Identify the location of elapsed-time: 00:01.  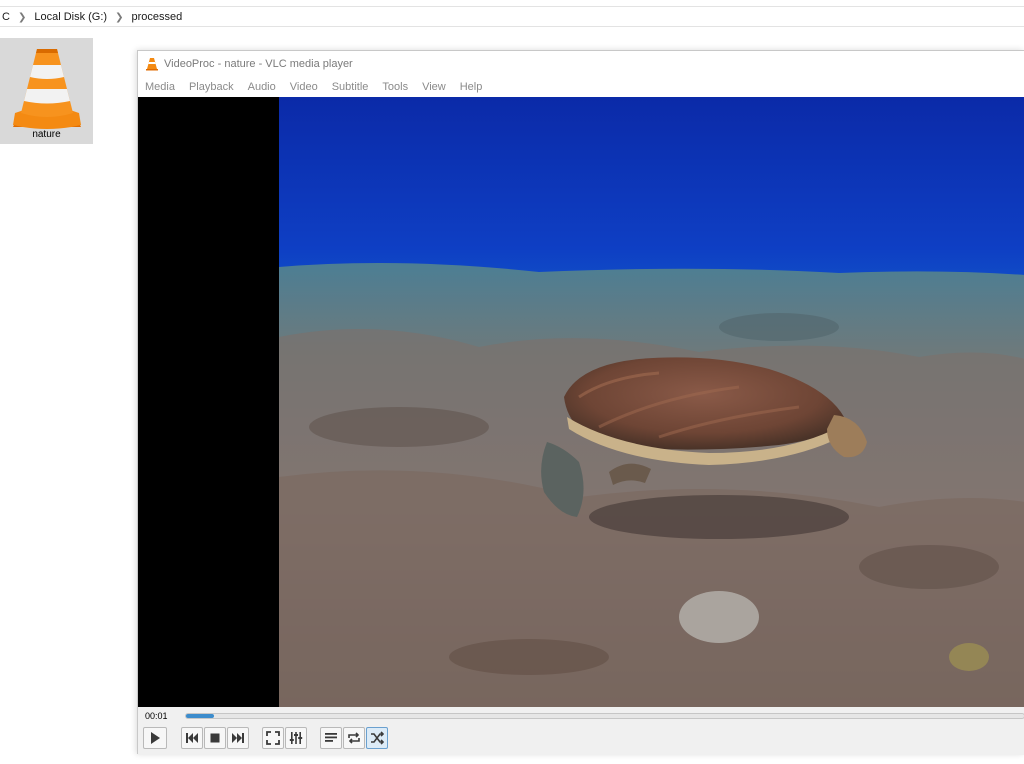
(156, 716).